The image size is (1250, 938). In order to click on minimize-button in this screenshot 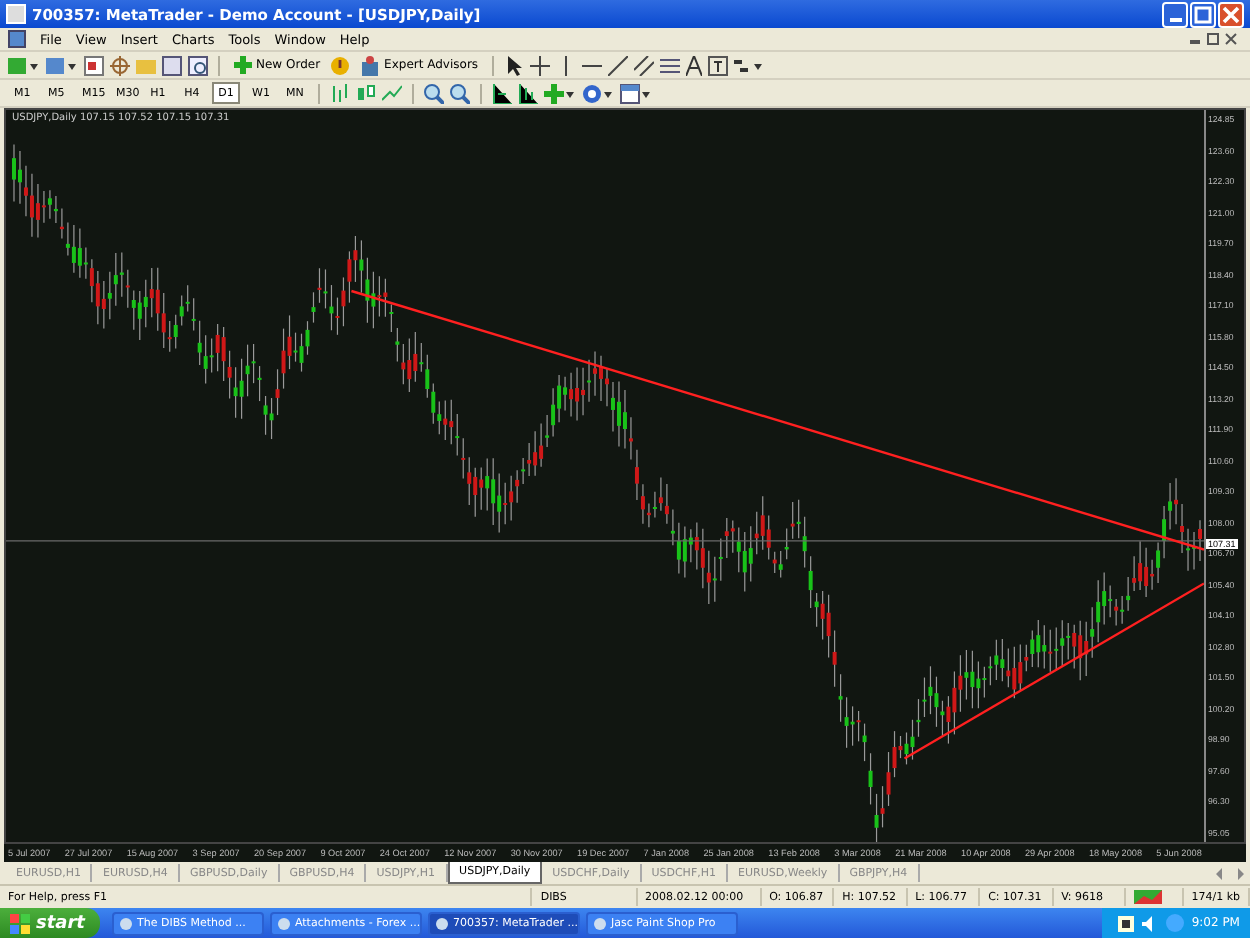, I will do `click(1175, 14)`.